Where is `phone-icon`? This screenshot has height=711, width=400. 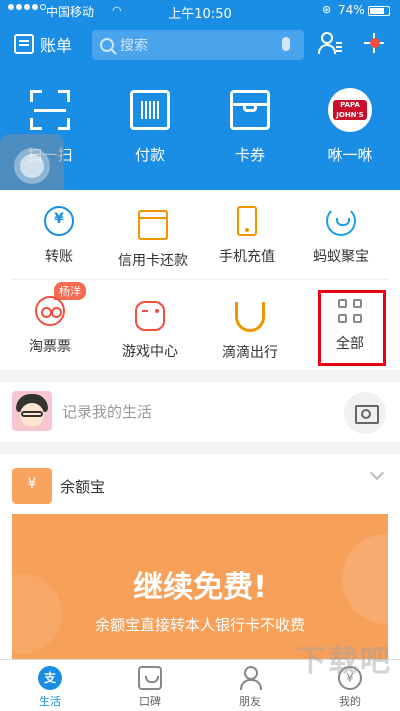
phone-icon is located at coordinates (247, 221).